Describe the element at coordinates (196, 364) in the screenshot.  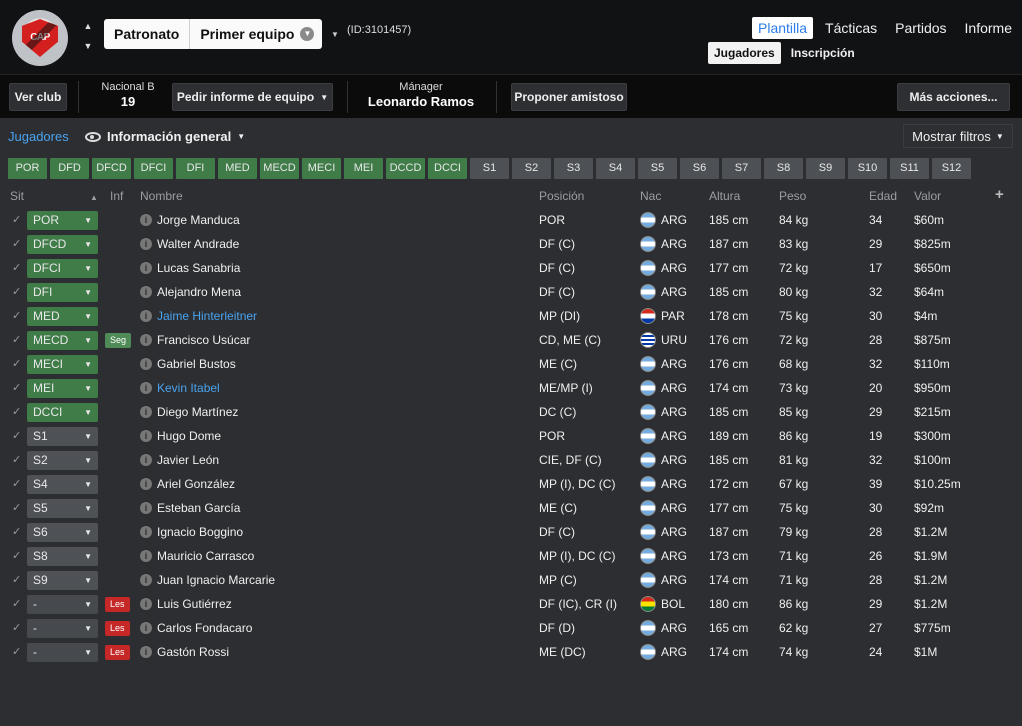
I see `player-name: Gabriel Bustos` at that location.